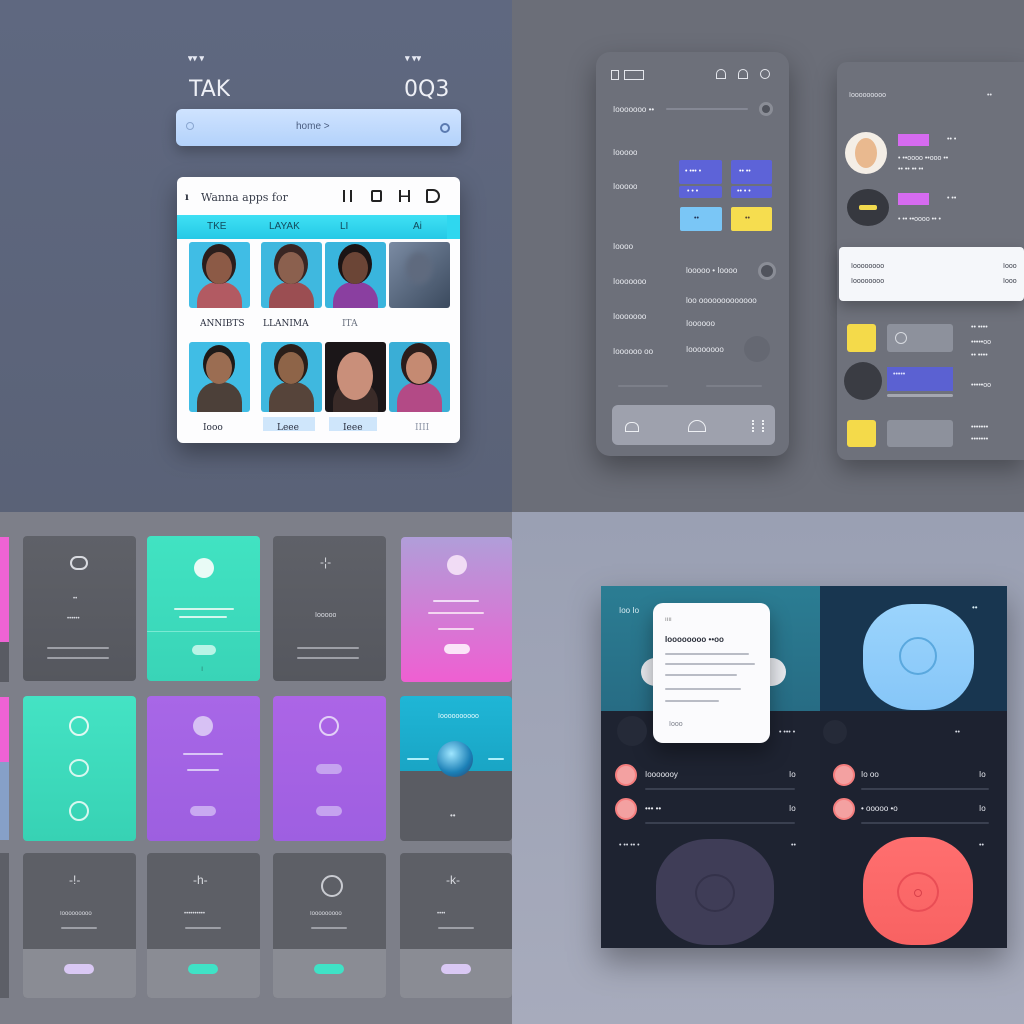 The width and height of the screenshot is (1024, 1024). What do you see at coordinates (920, 379) in the screenshot?
I see `progress-tag: •••••` at bounding box center [920, 379].